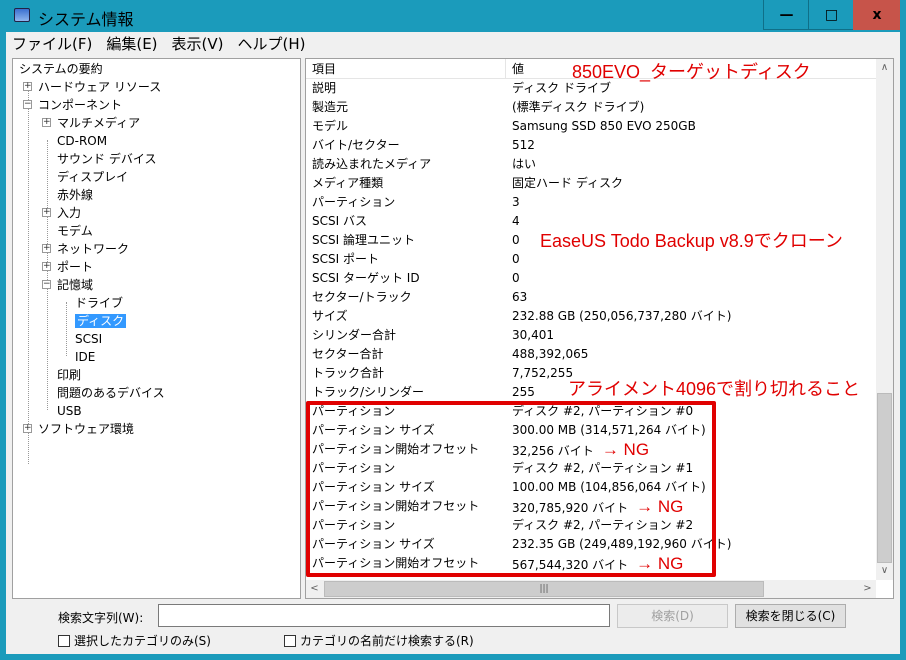 This screenshot has width=906, height=660. I want to click on tree-item-label: ディスク, so click(101, 321).